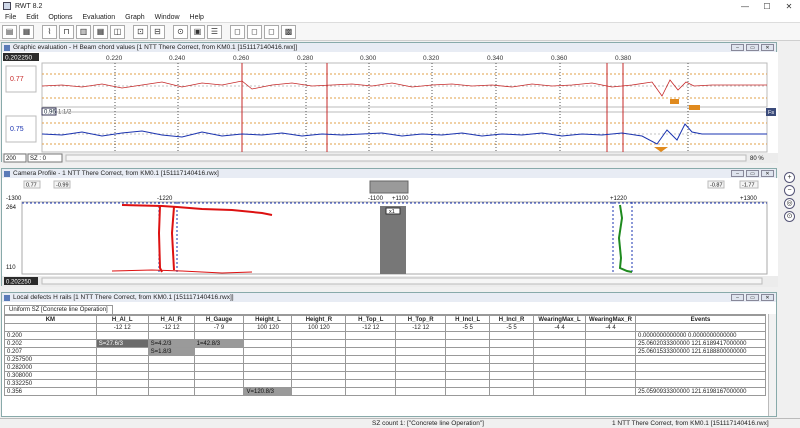 Image resolution: width=800 pixels, height=428 pixels. I want to click on table-row: 0.257500, so click(385, 359).